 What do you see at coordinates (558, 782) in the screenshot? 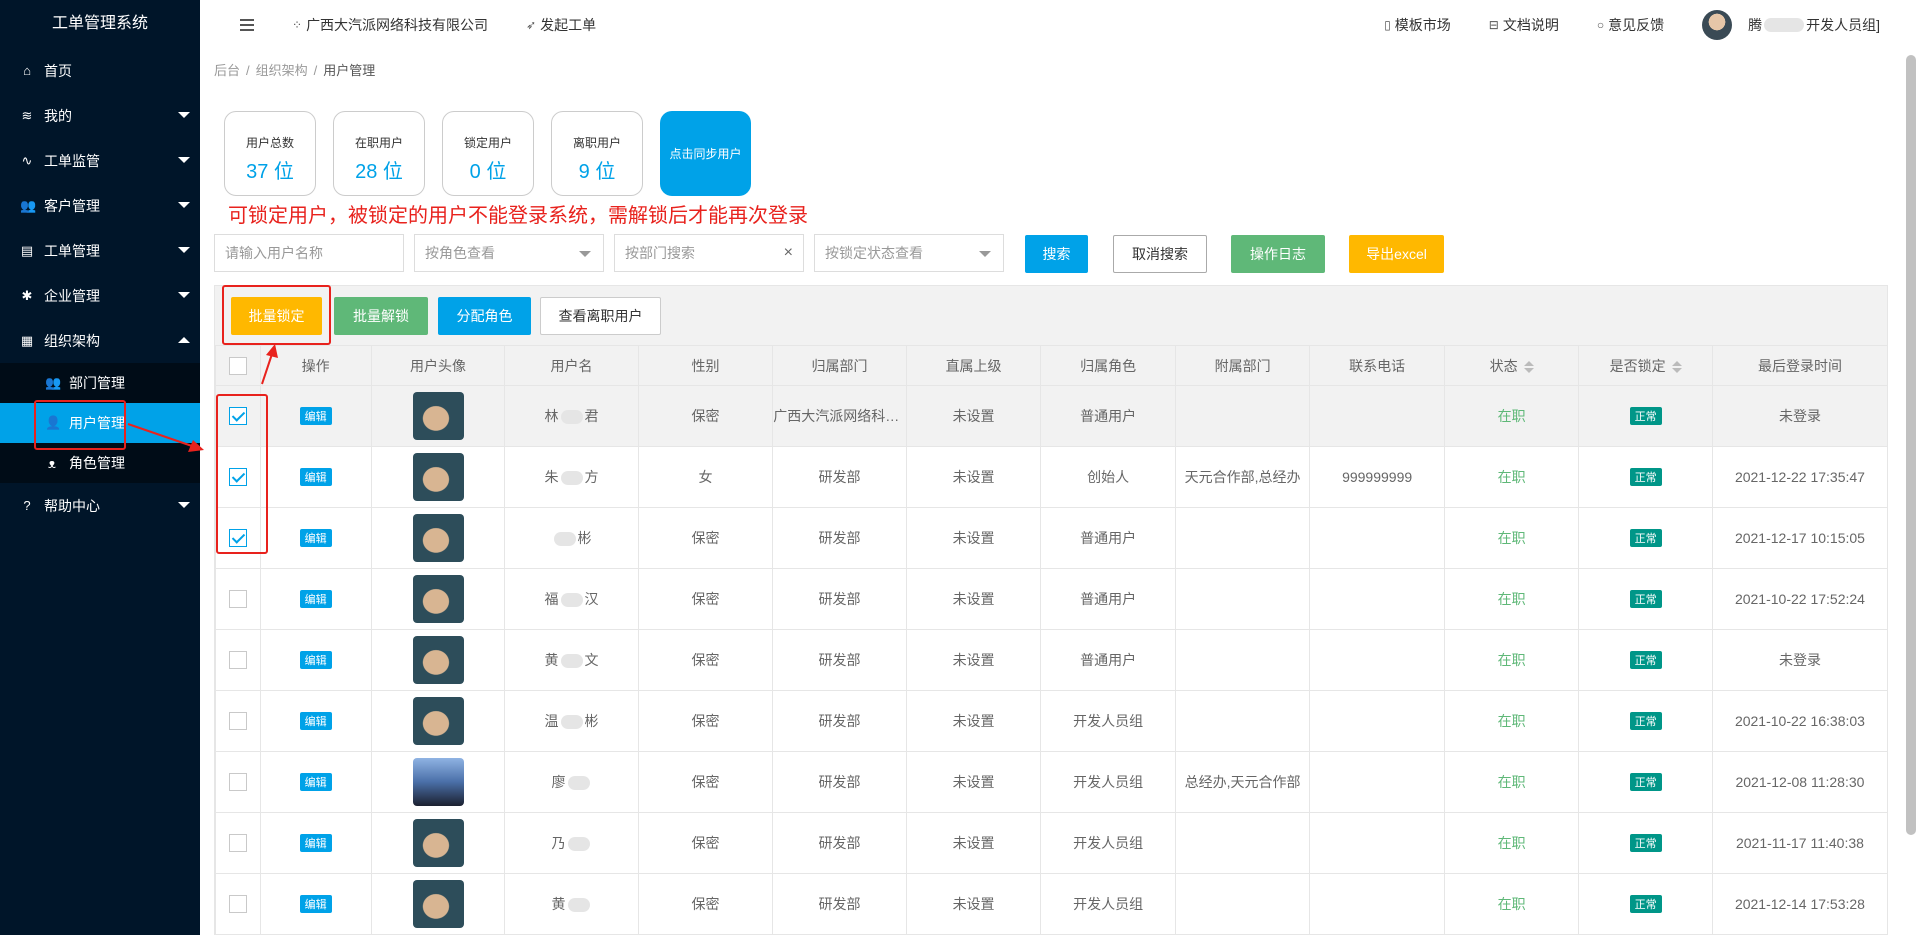
I see `username-part: 廖` at bounding box center [558, 782].